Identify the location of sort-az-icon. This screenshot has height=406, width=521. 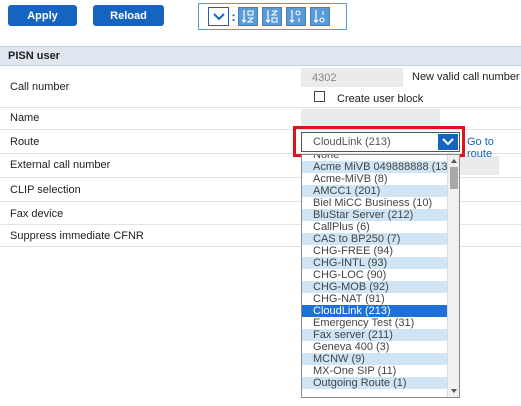
(248, 16).